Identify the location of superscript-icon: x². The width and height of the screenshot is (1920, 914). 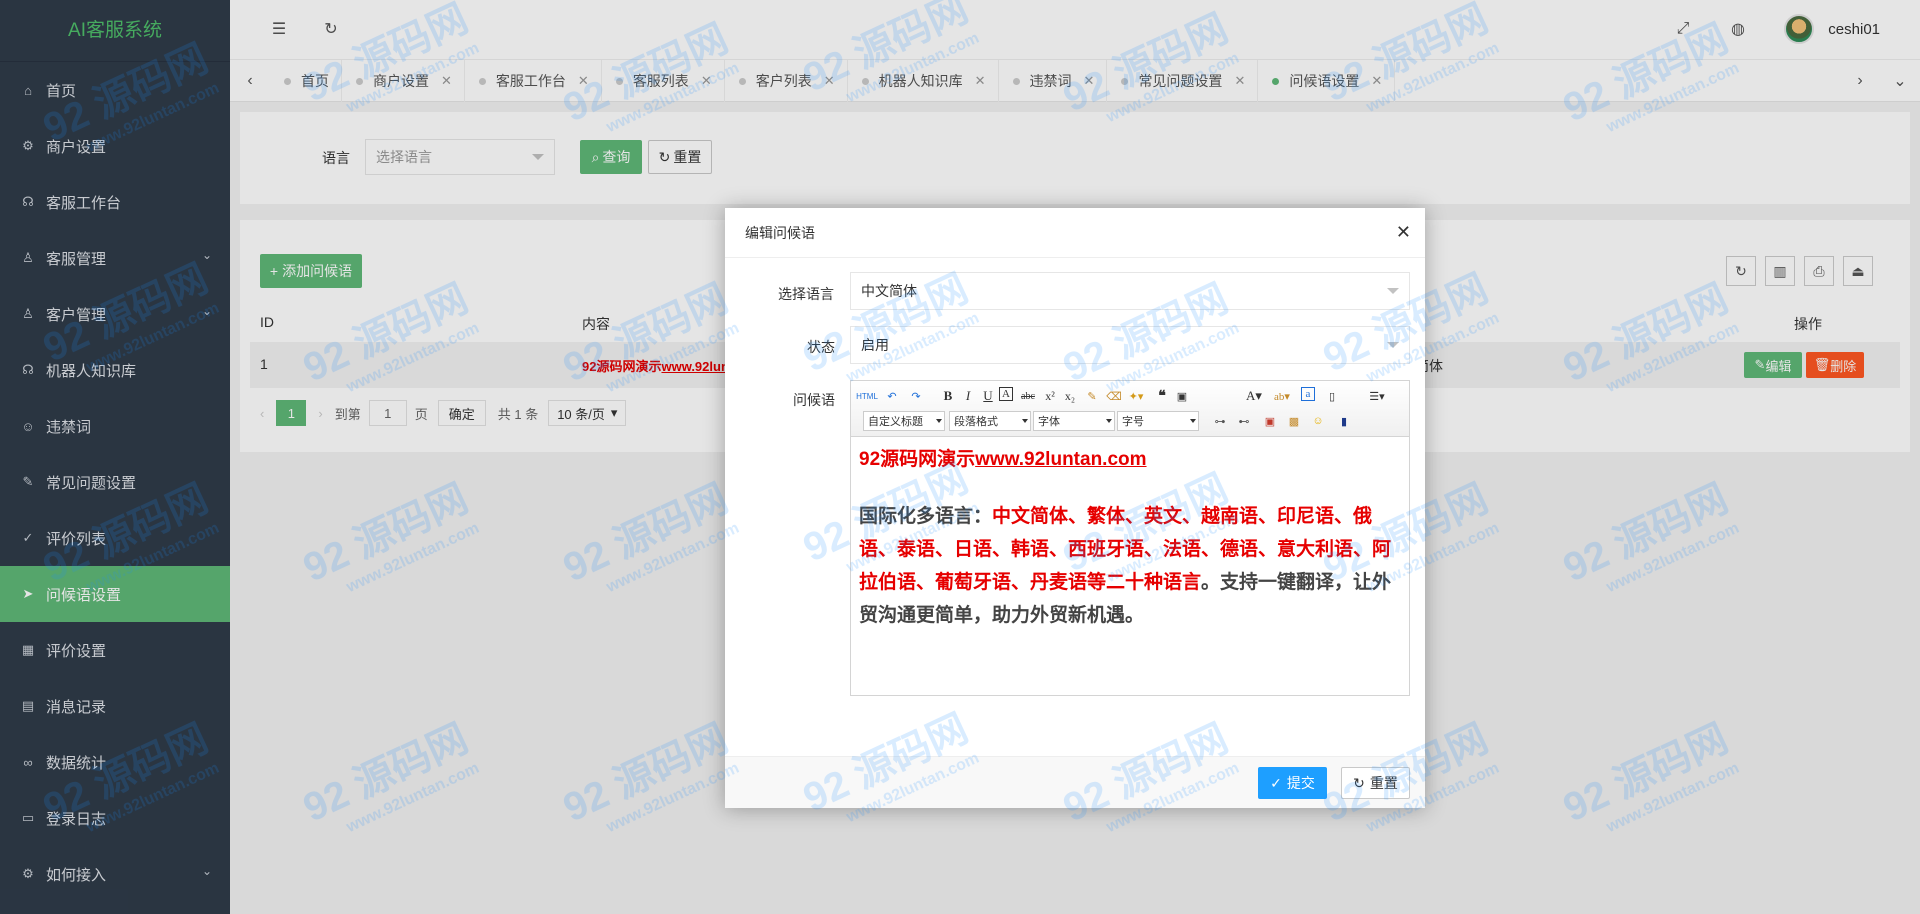
(1050, 396).